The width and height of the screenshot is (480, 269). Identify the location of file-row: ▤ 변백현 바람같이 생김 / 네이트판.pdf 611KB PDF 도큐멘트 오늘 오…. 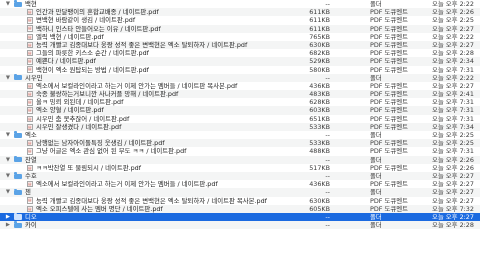
(240, 20).